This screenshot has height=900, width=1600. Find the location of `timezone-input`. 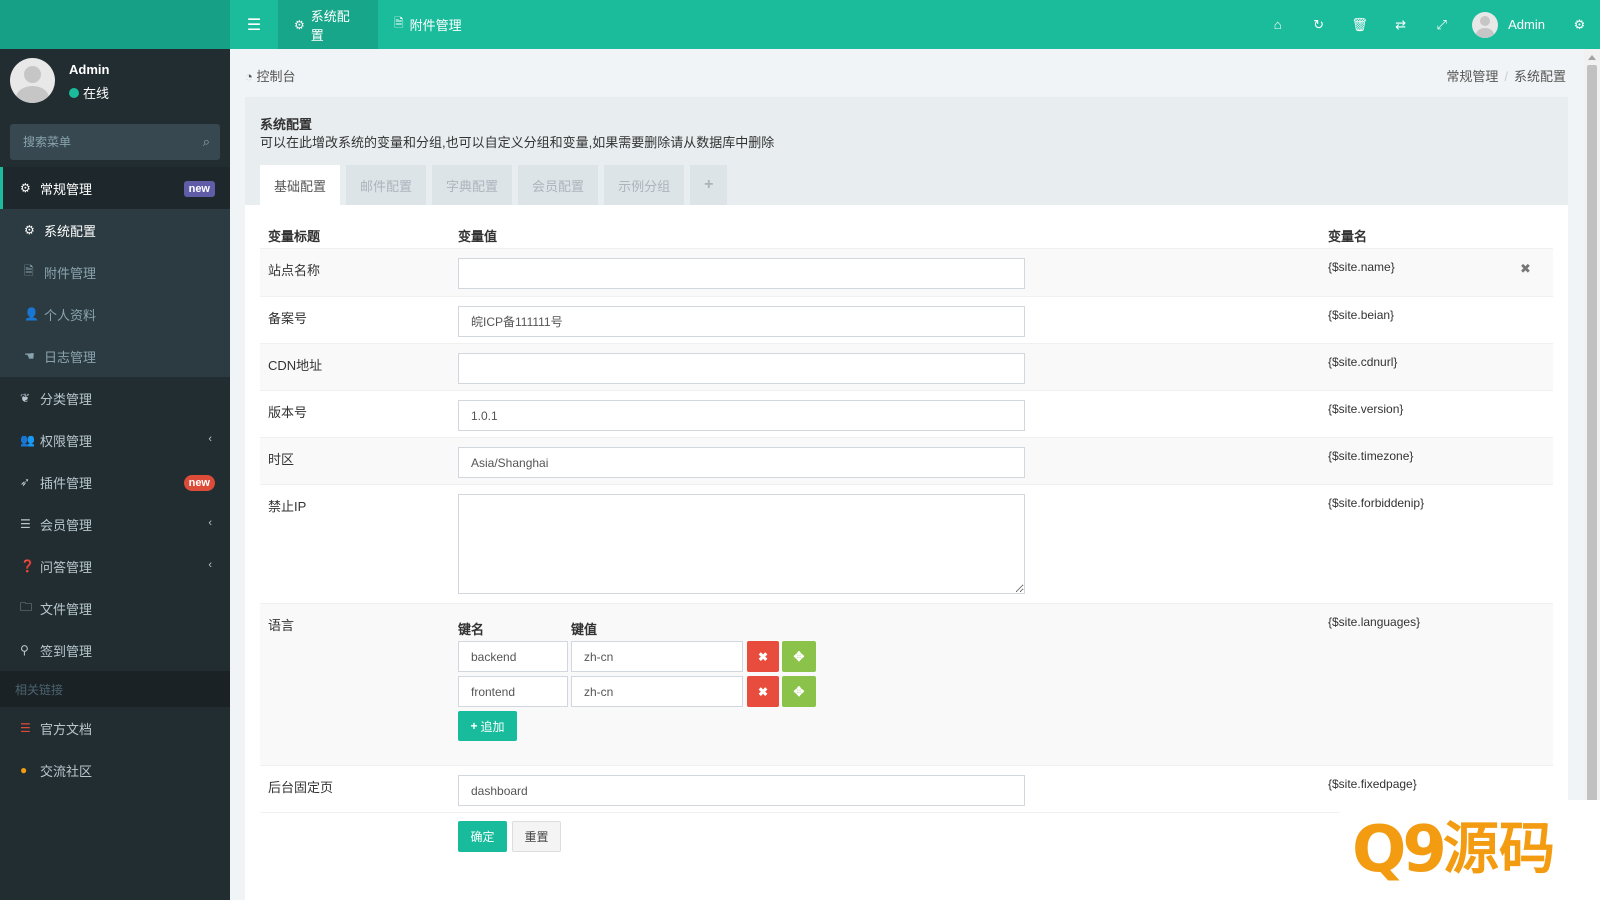

timezone-input is located at coordinates (741, 462).